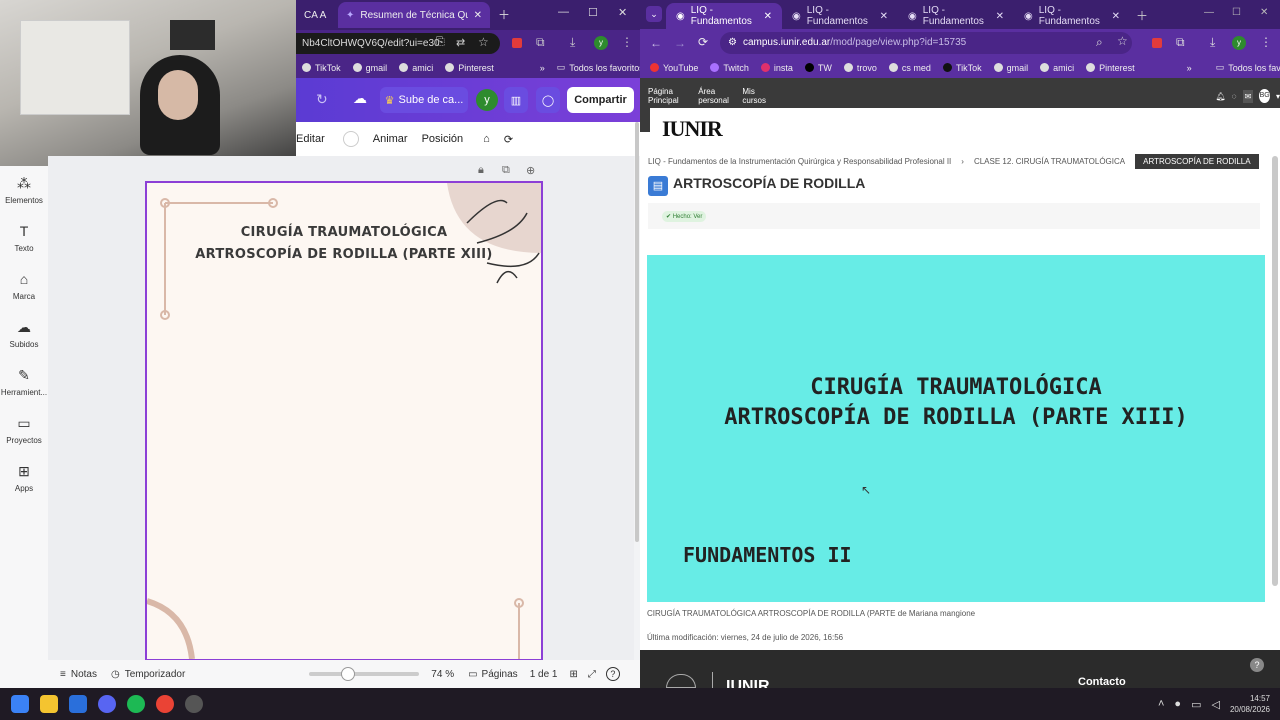  What do you see at coordinates (1161, 704) in the screenshot?
I see `tray-chevron-icon: ˄` at bounding box center [1161, 704].